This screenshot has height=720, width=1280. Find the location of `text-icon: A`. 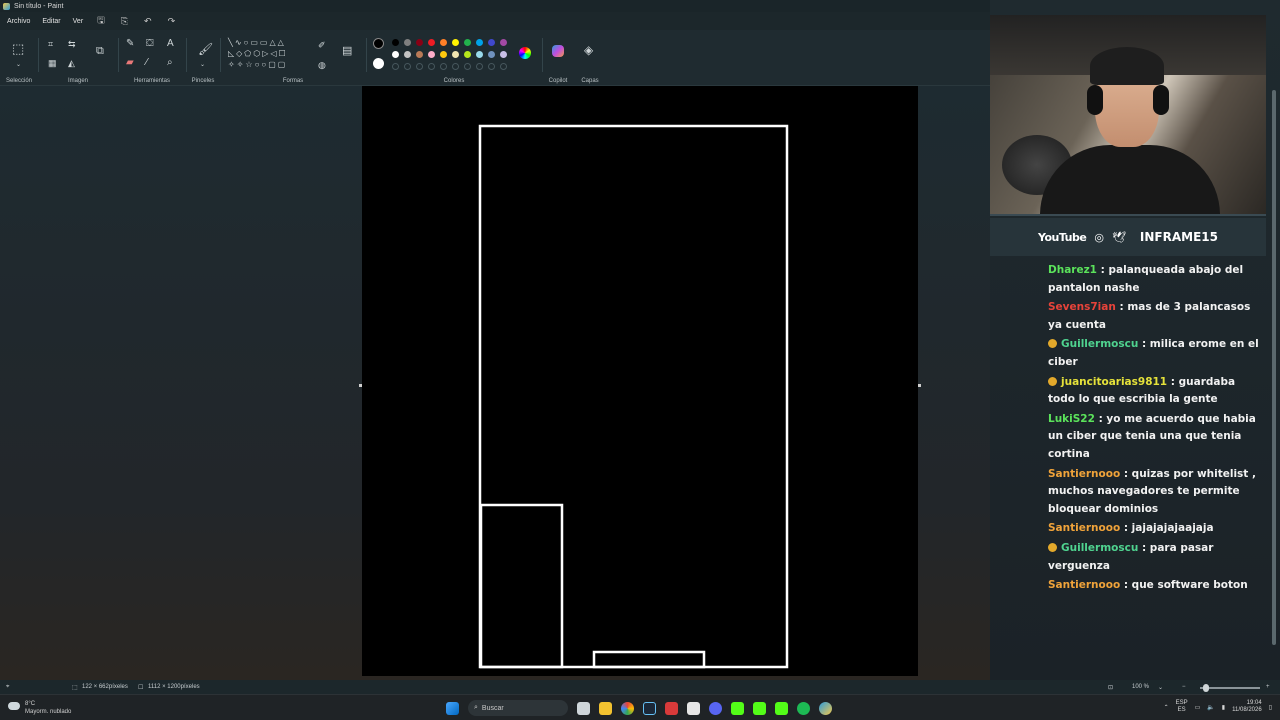

text-icon: A is located at coordinates (170, 44).